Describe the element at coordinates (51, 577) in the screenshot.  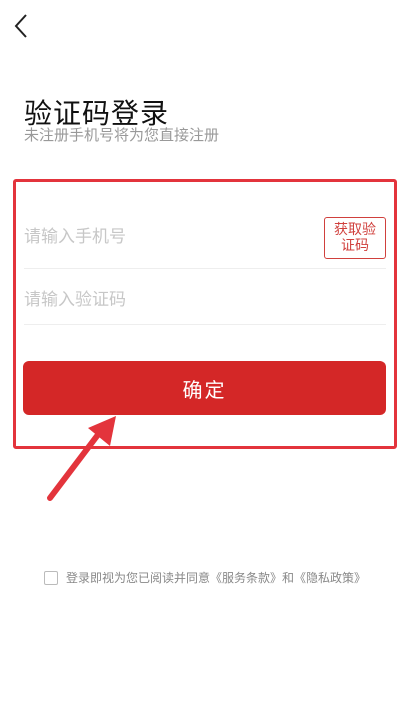
I see `agreement-checkbox` at that location.